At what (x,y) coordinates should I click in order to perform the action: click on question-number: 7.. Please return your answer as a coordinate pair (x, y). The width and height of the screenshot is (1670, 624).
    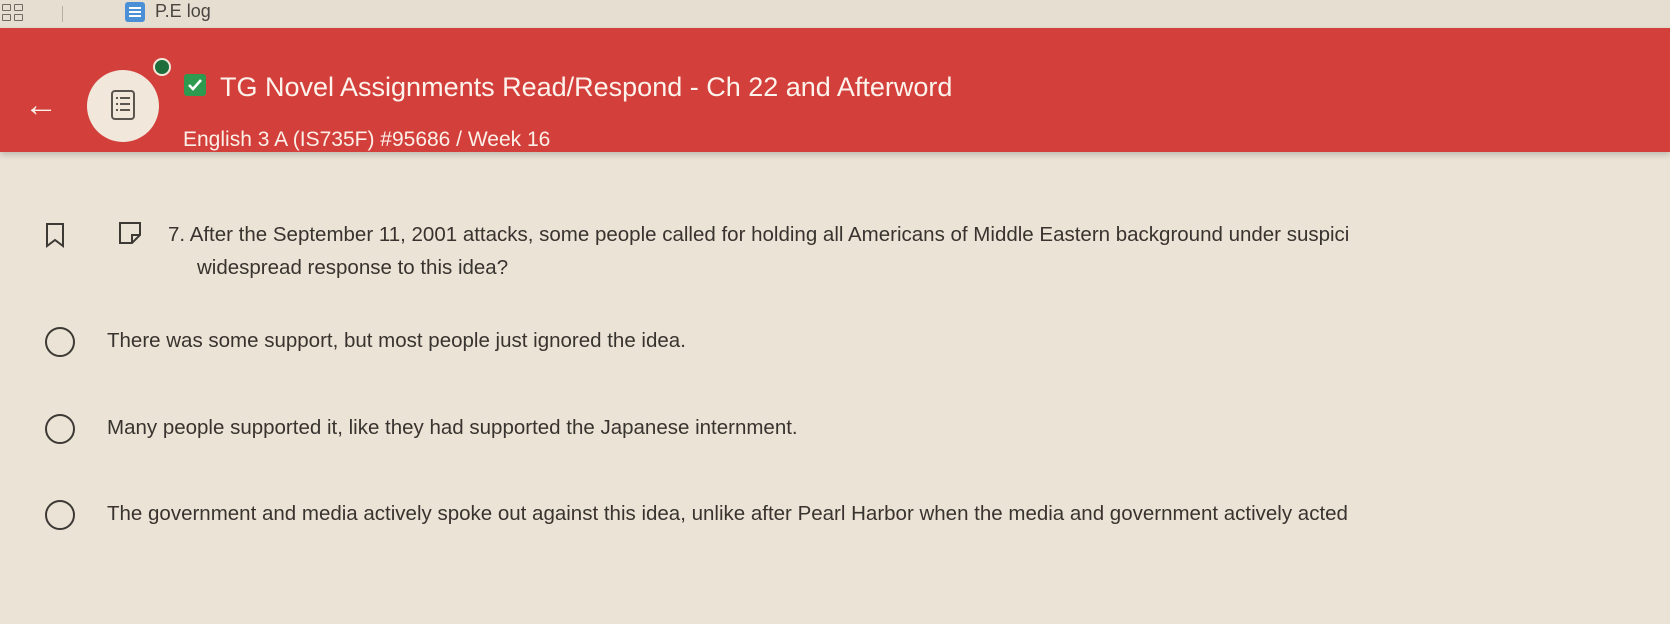
    Looking at the image, I should click on (177, 234).